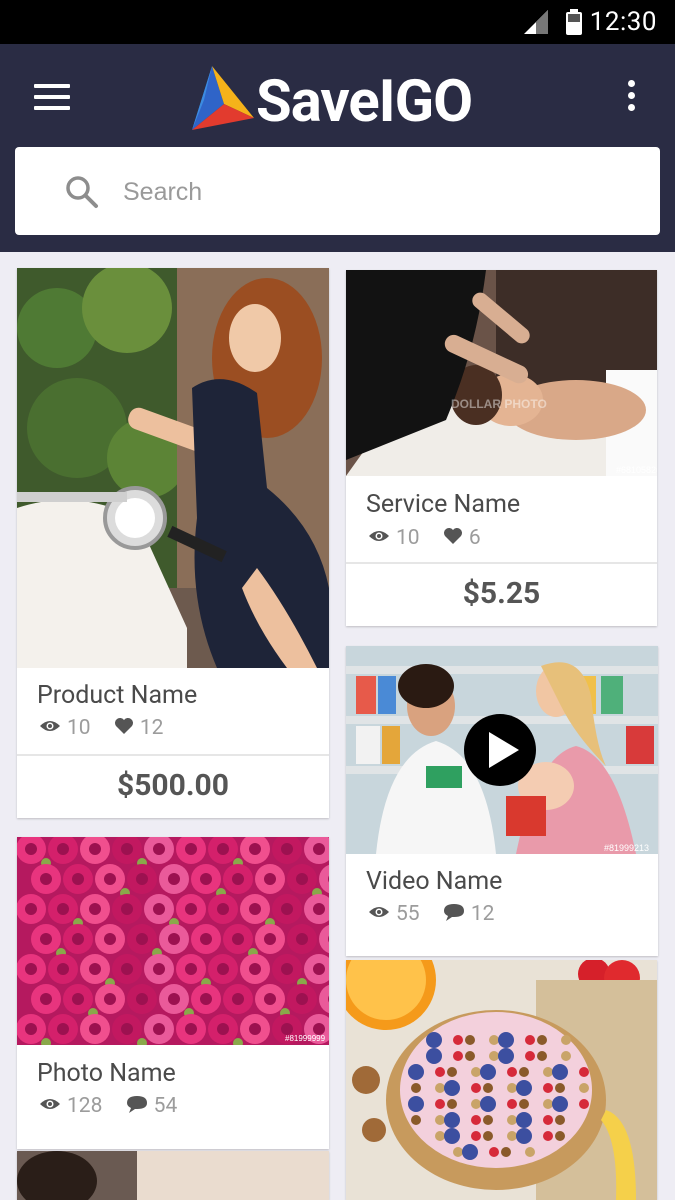 The image size is (675, 1200). Describe the element at coordinates (394, 914) in the screenshot. I see `view-count: 55` at that location.